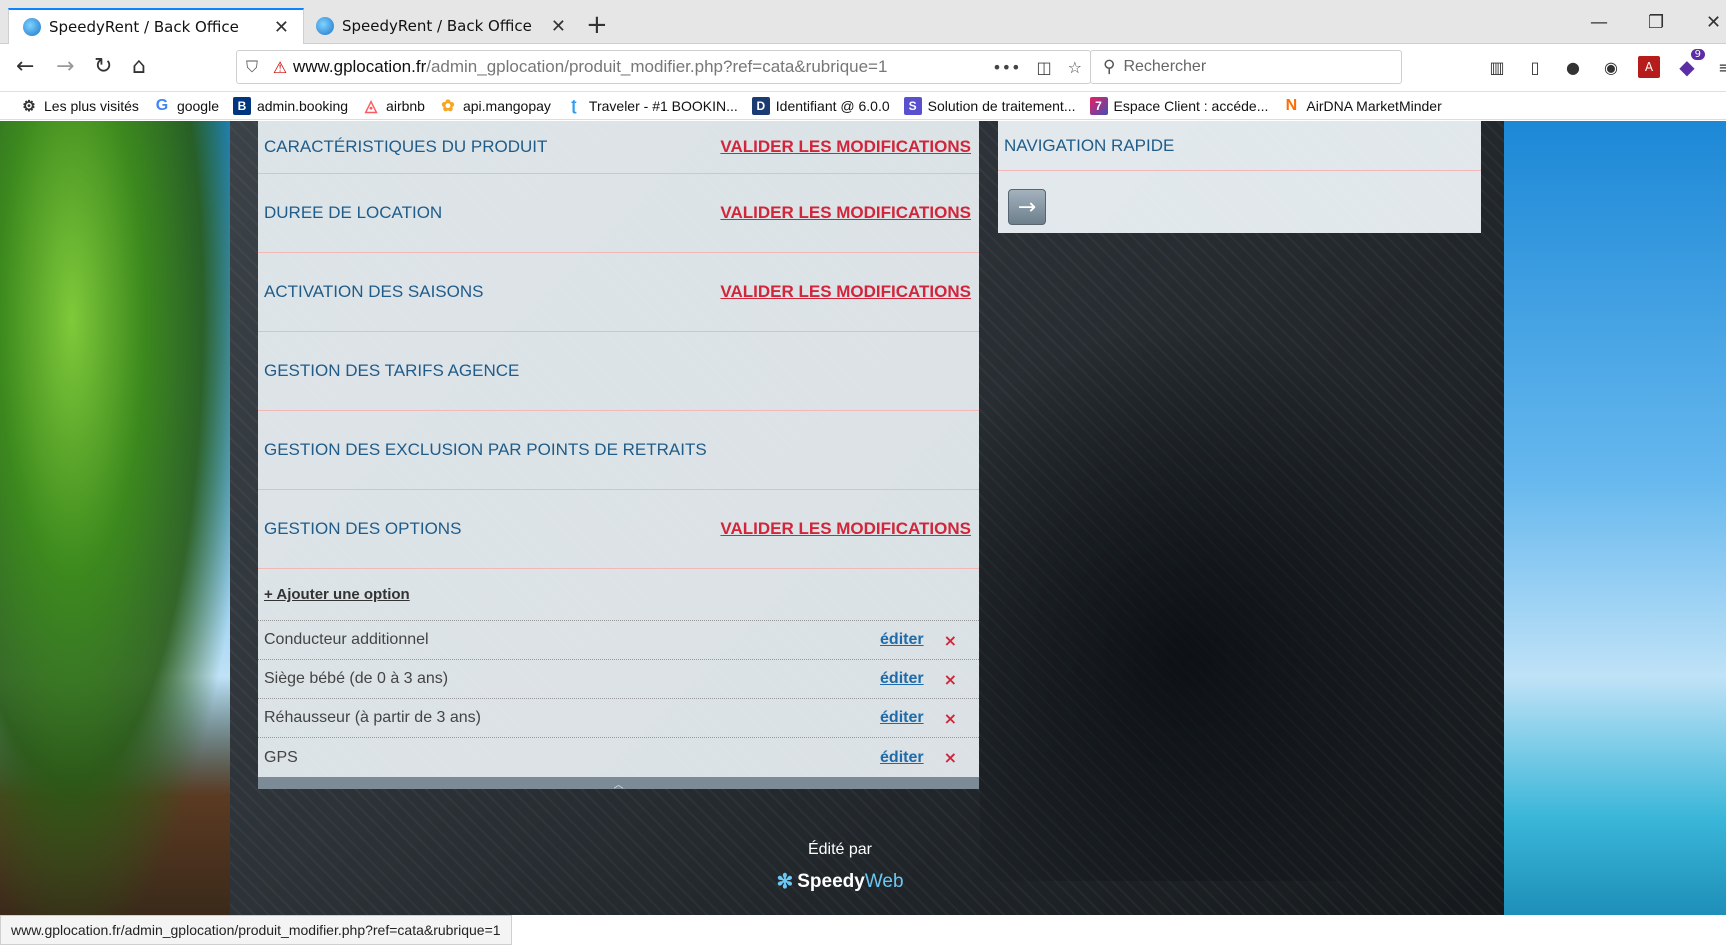 The width and height of the screenshot is (1726, 945). Describe the element at coordinates (618, 718) in the screenshot. I see `option-row: Réhausseur (à partir de 3 ans) éditer ×` at that location.